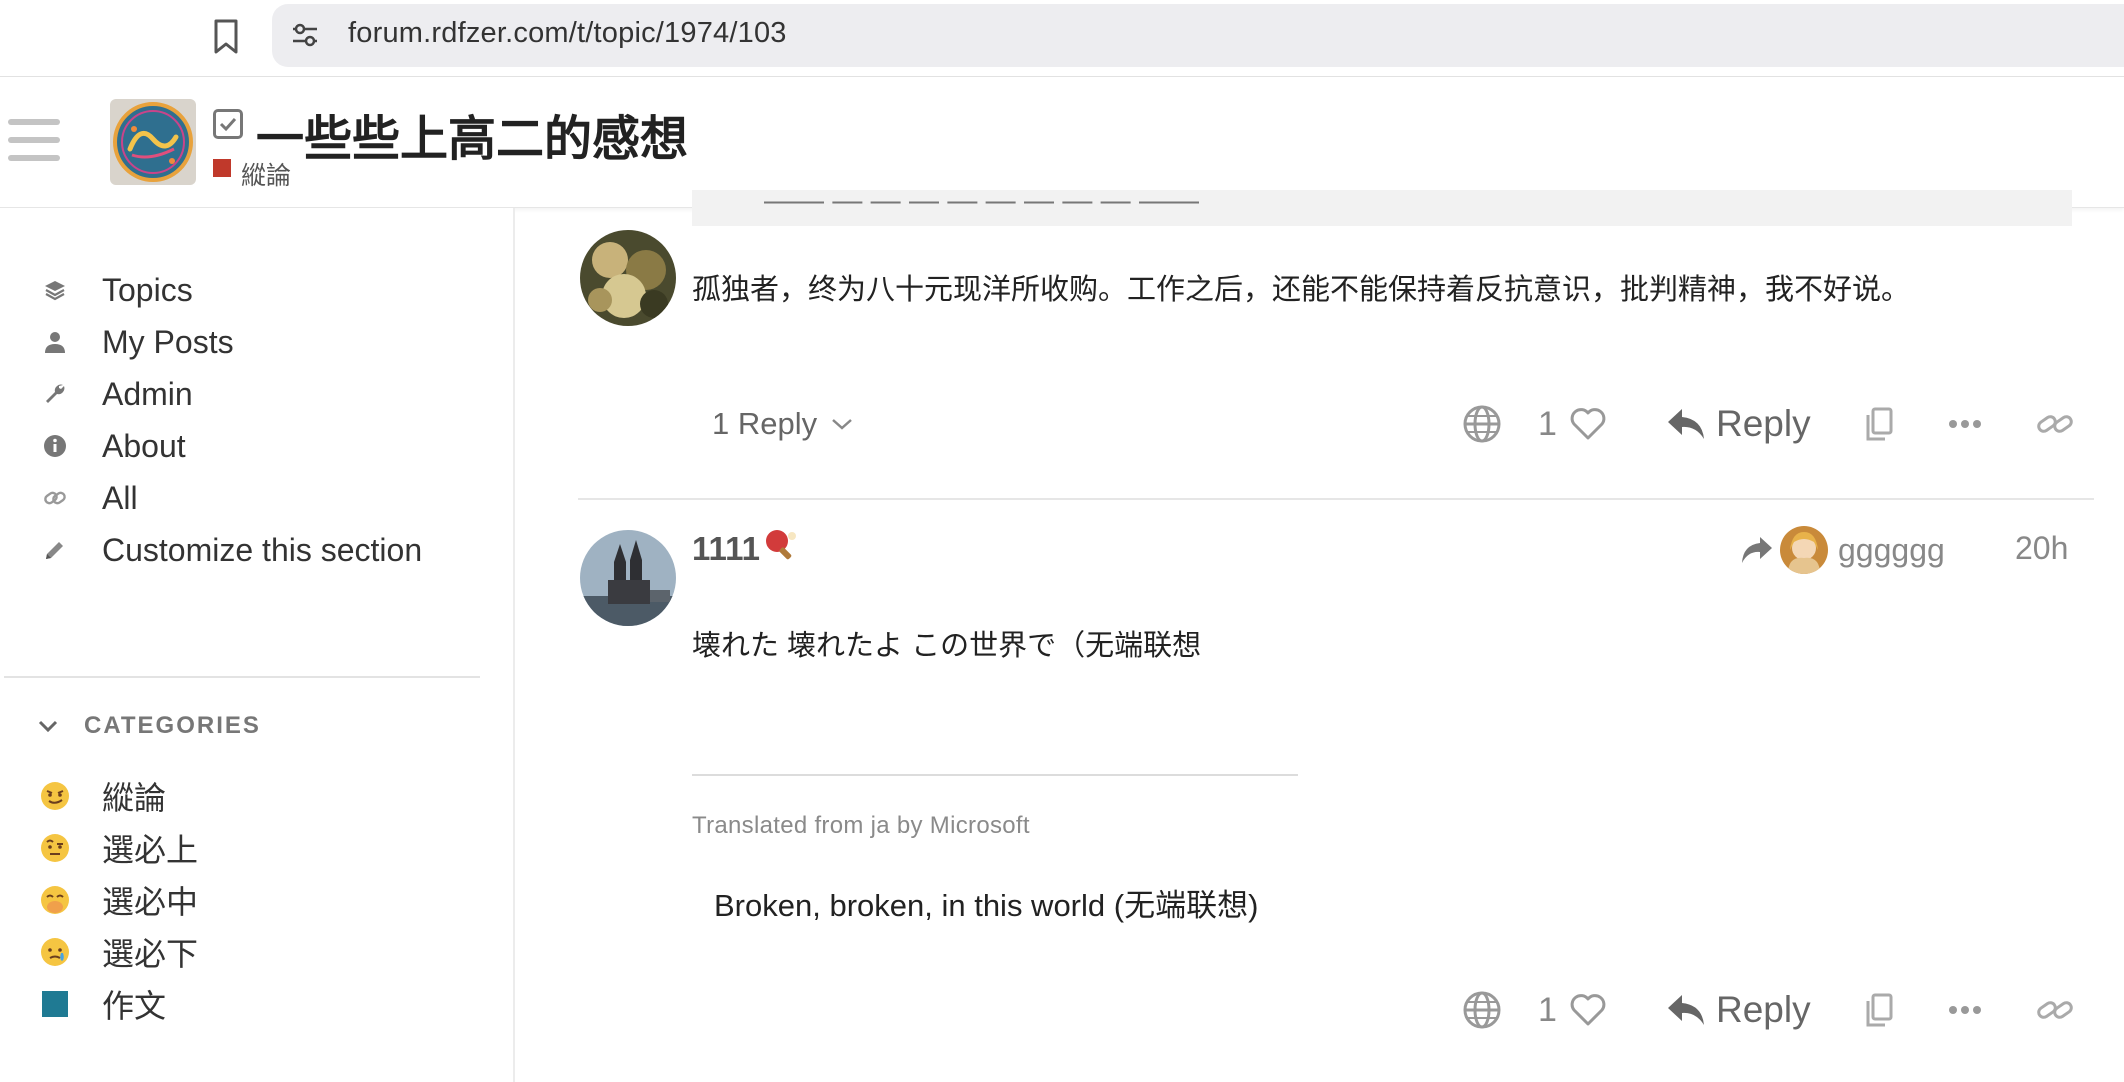  Describe the element at coordinates (472, 134) in the screenshot. I see `topic-title: 一些些上高二的感想` at that location.